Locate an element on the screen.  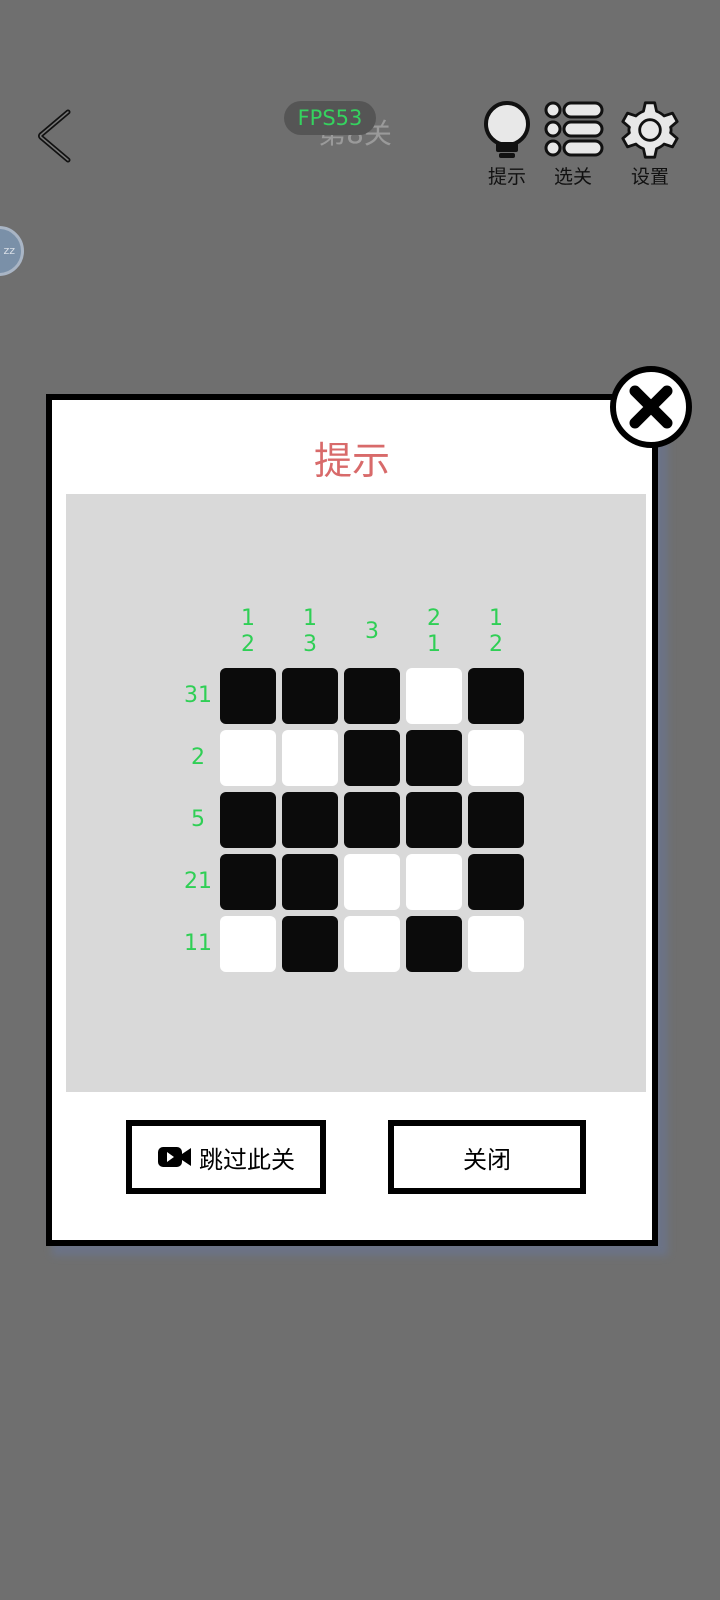
hint-button: 提示 is located at coordinates (507, 144).